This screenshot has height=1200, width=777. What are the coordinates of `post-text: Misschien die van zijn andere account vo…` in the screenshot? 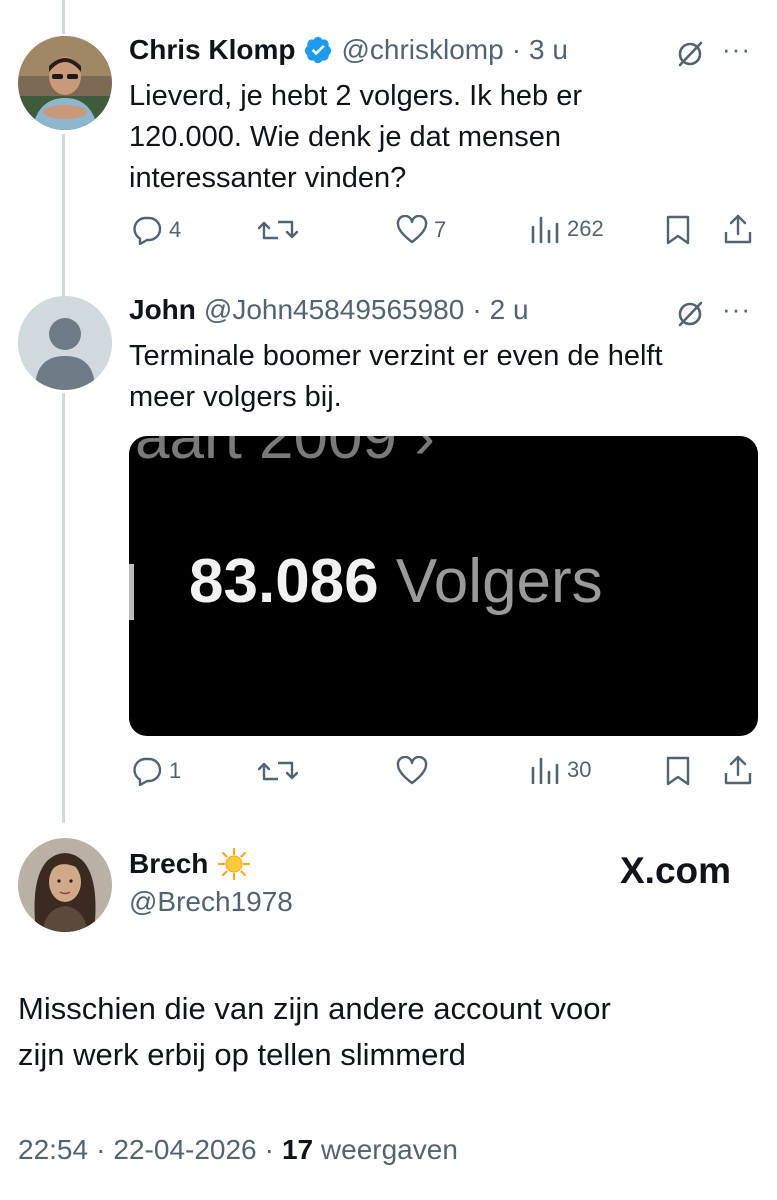 It's located at (388, 1032).